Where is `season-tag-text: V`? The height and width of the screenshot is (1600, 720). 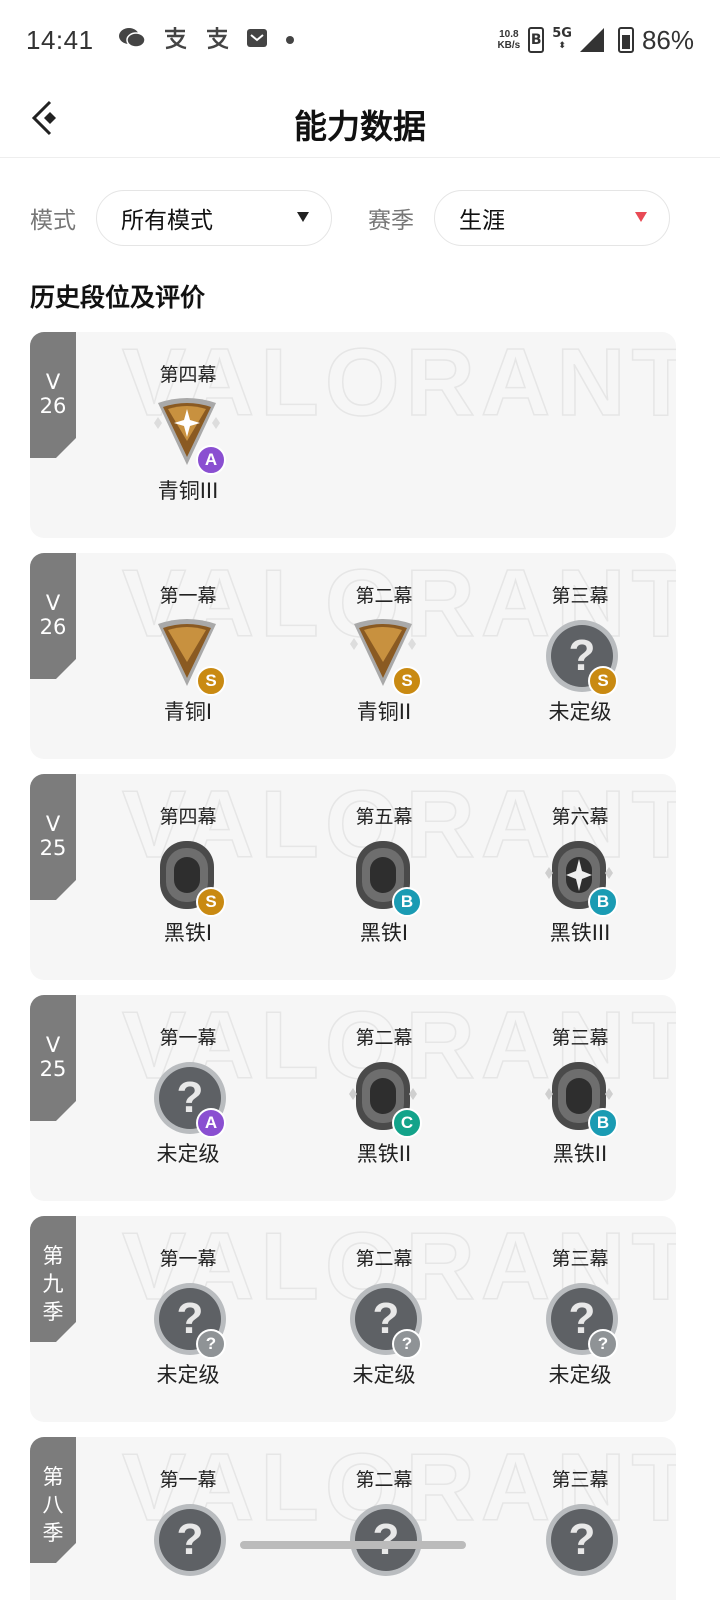
season-tag-text: V is located at coordinates (53, 824).